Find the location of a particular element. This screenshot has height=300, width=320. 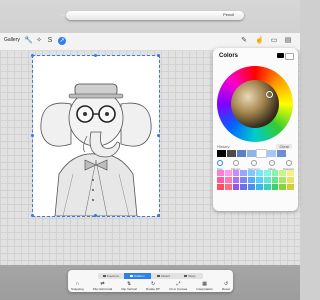

brush-icon: ✎ is located at coordinates (244, 41).